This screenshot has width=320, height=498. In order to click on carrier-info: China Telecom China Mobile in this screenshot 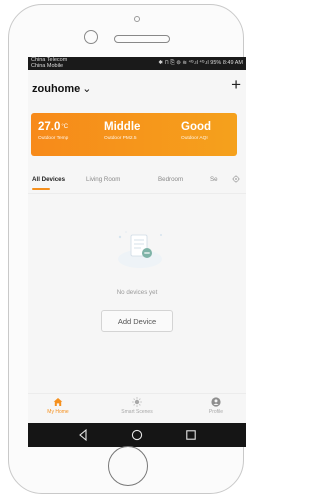, I will do `click(49, 63)`.